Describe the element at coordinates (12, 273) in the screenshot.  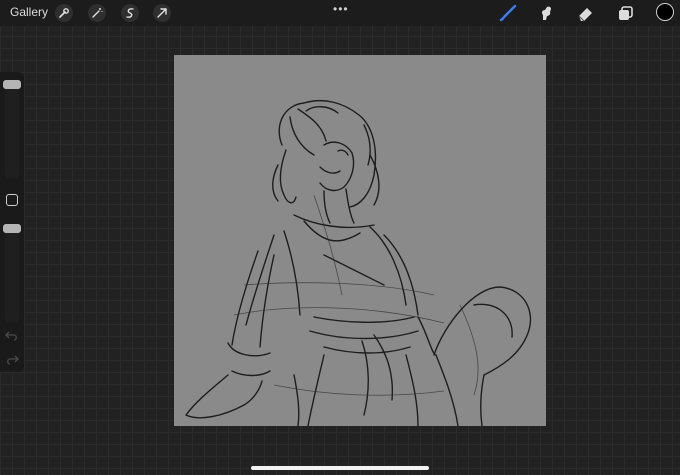
I see `opacity-track` at that location.